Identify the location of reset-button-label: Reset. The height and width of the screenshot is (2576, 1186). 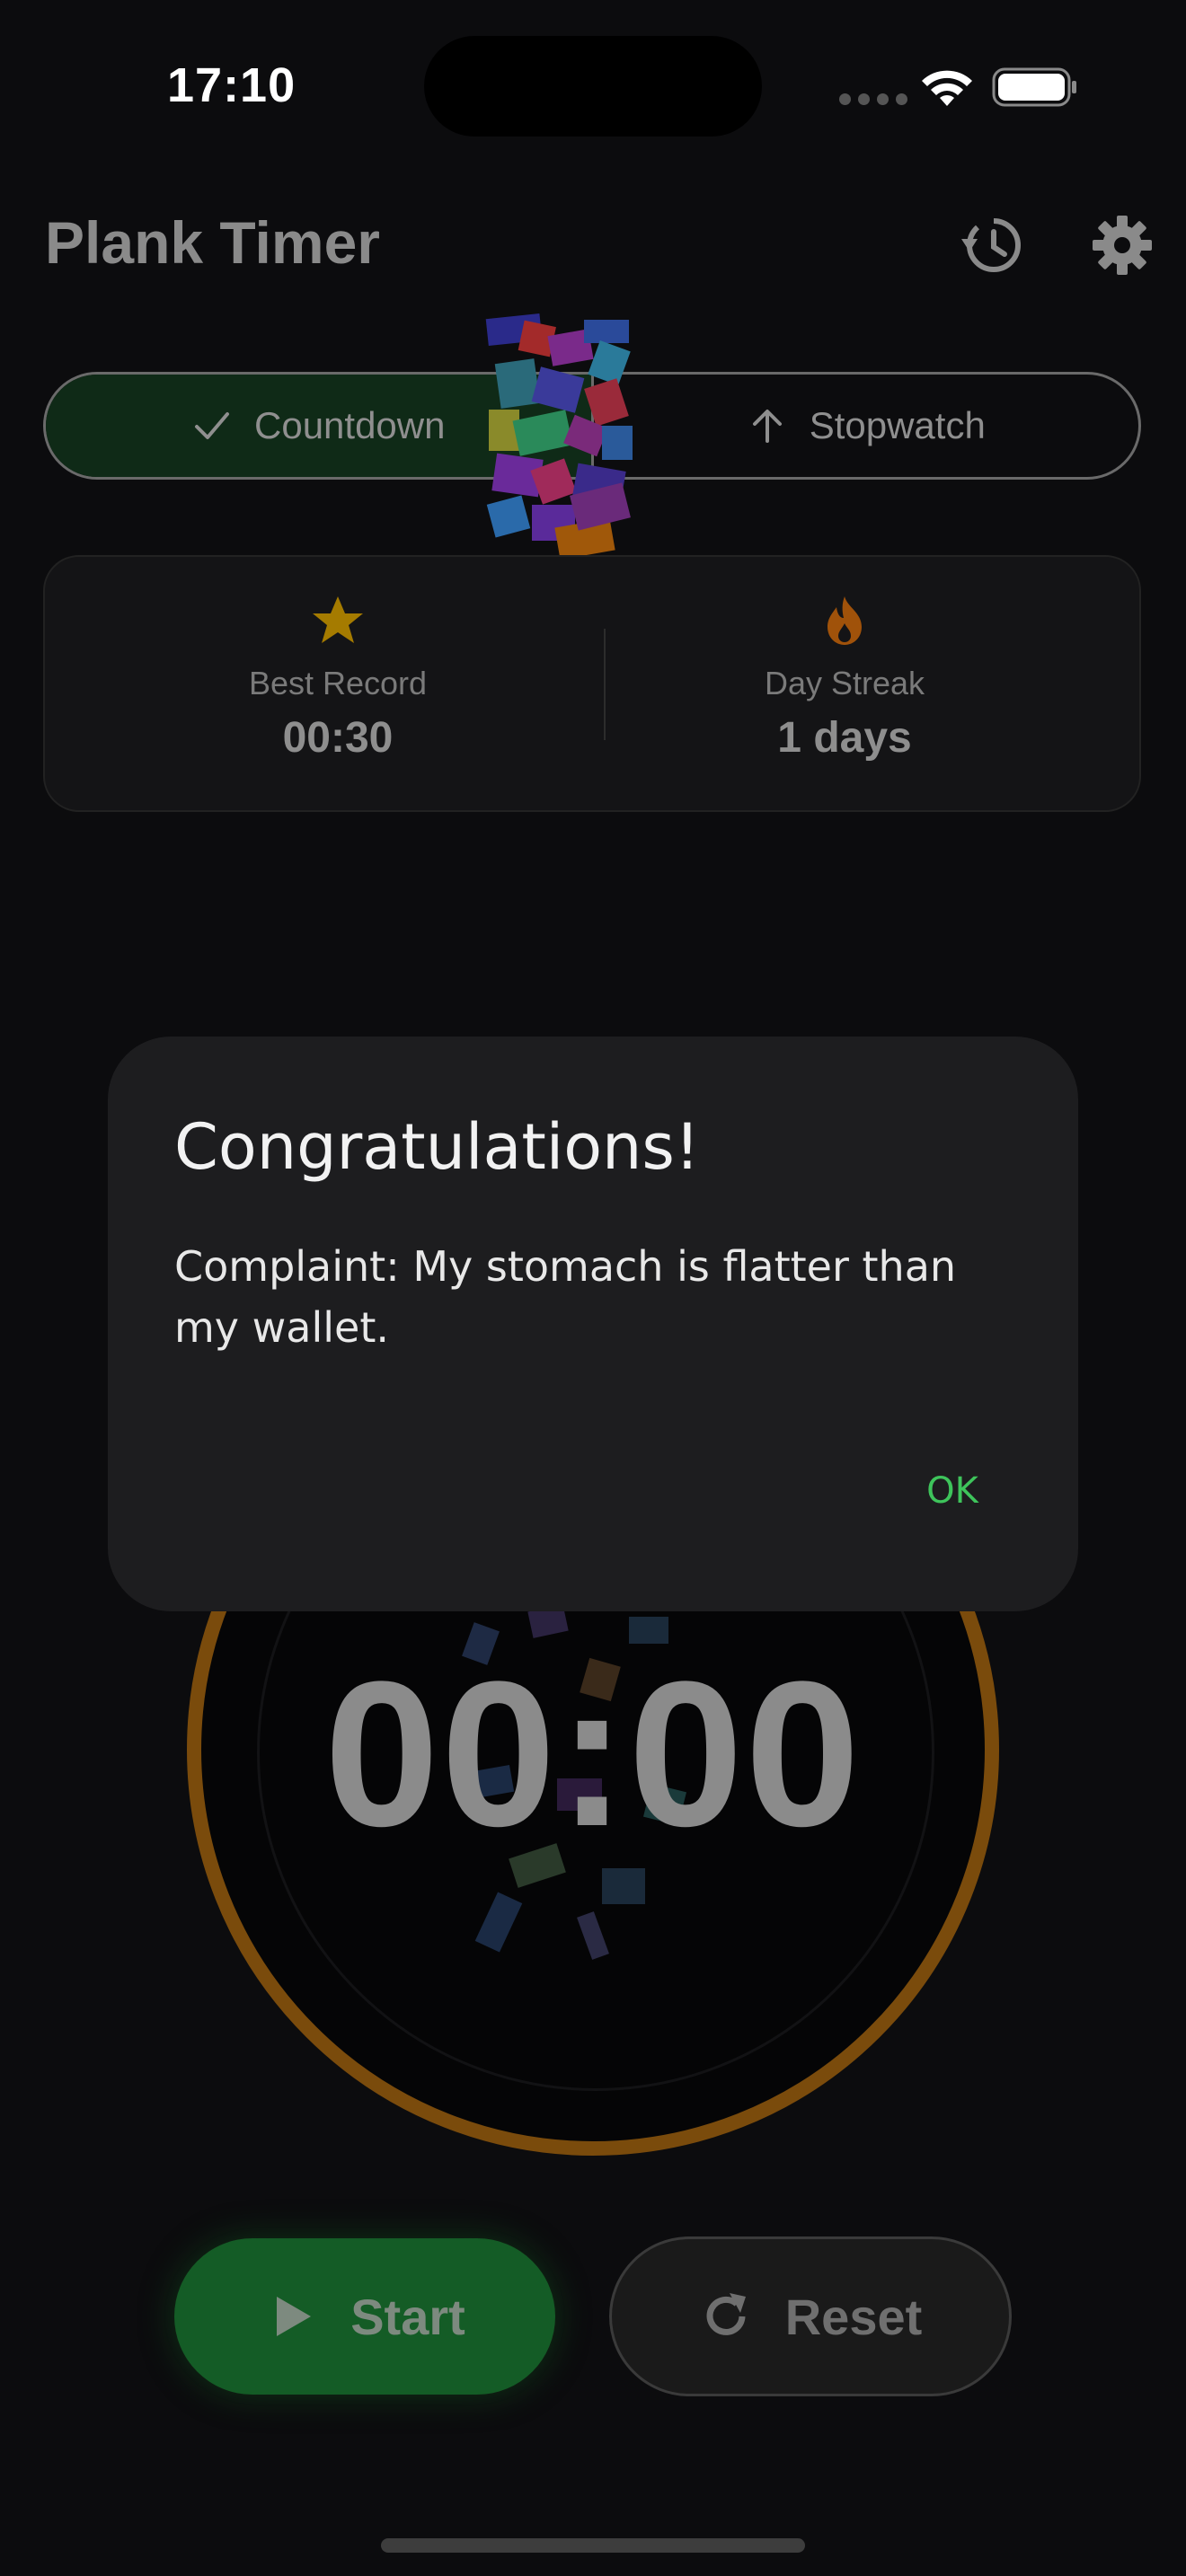
(853, 2316).